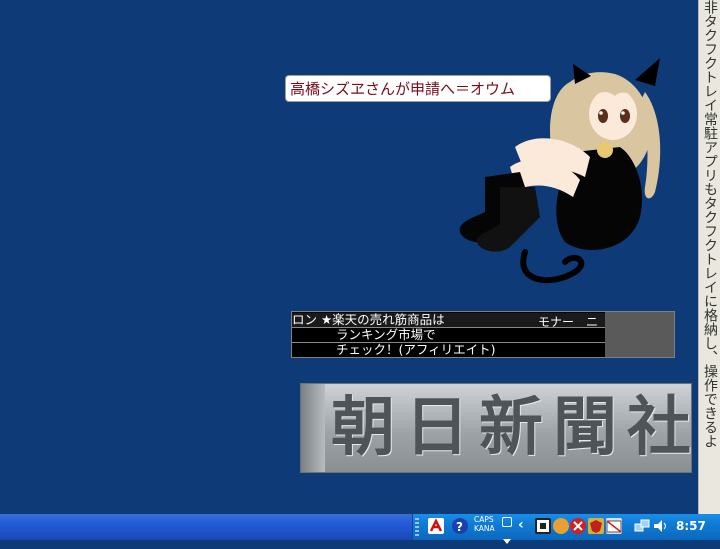 The image size is (720, 549). What do you see at coordinates (578, 526) in the screenshot?
I see `close-icon` at bounding box center [578, 526].